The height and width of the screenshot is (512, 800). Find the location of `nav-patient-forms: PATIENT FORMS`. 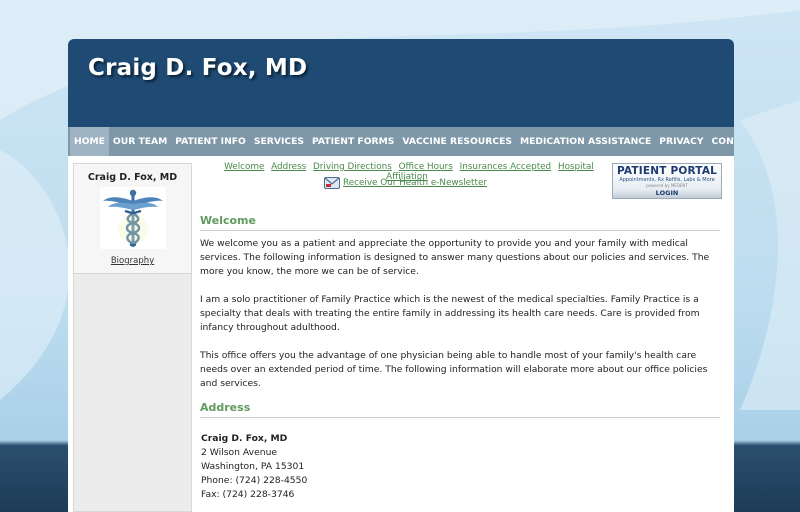

nav-patient-forms: PATIENT FORMS is located at coordinates (353, 141).